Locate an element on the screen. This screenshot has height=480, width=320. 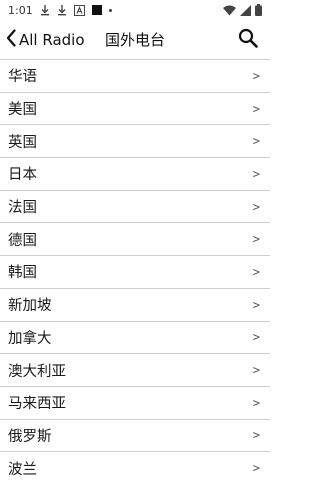
wifi-icon is located at coordinates (229, 10).